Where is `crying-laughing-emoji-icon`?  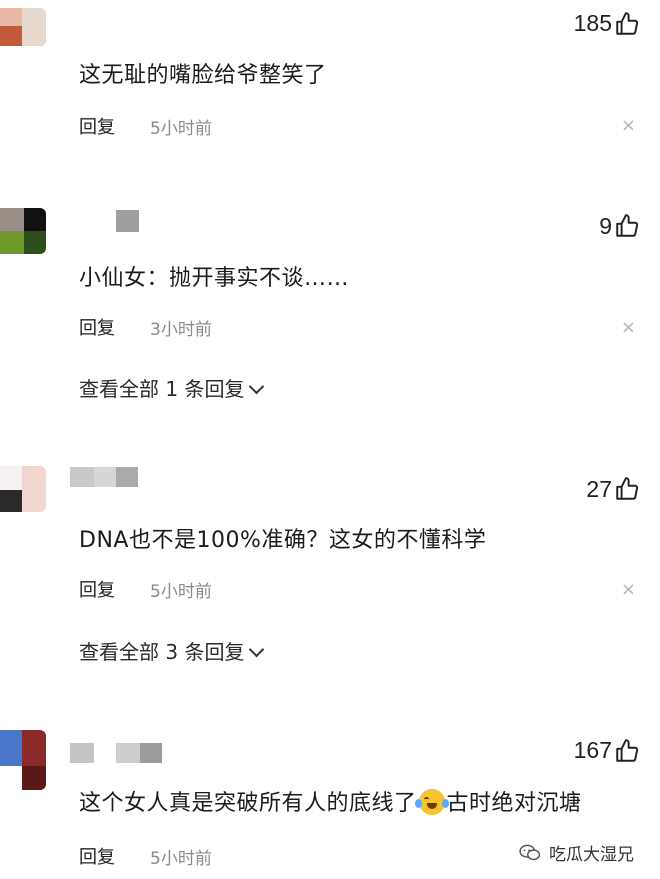 crying-laughing-emoji-icon is located at coordinates (431, 802).